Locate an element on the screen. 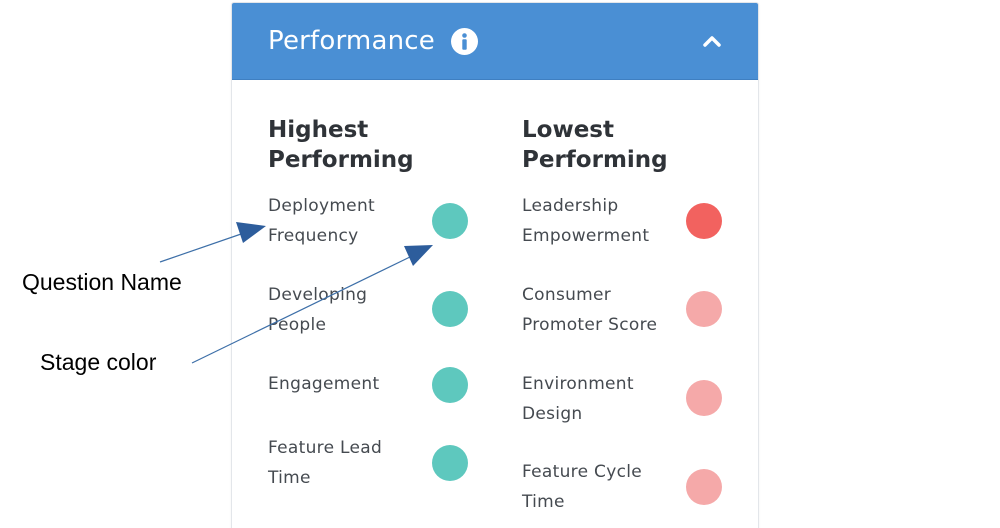  list-item: Deployment Frequency is located at coordinates (373, 221).